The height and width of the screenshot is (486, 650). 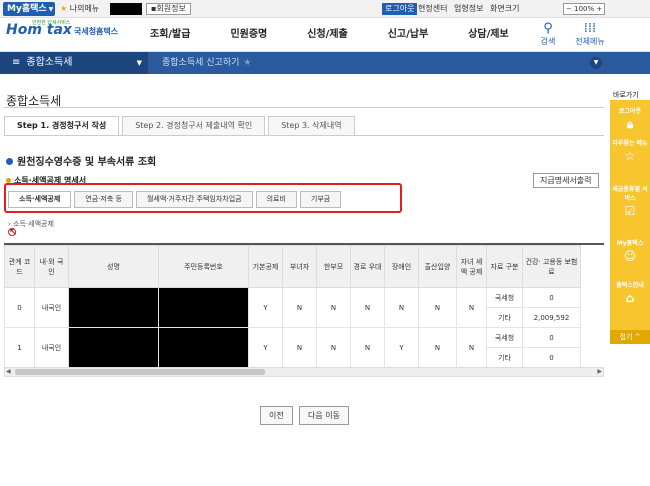 What do you see at coordinates (16, 62) in the screenshot?
I see `hamburger-icon: ≡` at bounding box center [16, 62].